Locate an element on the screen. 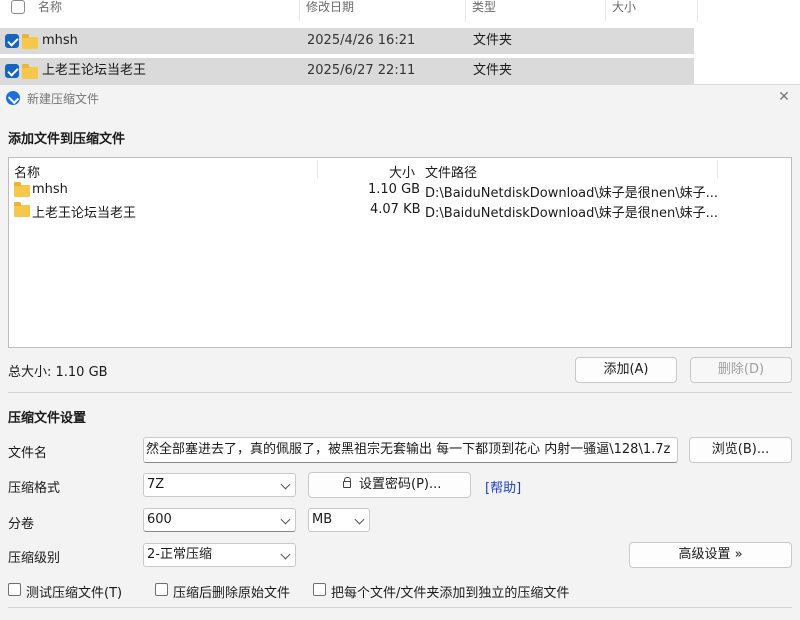  compression-level-select: 2-正常压缩 is located at coordinates (219, 555).